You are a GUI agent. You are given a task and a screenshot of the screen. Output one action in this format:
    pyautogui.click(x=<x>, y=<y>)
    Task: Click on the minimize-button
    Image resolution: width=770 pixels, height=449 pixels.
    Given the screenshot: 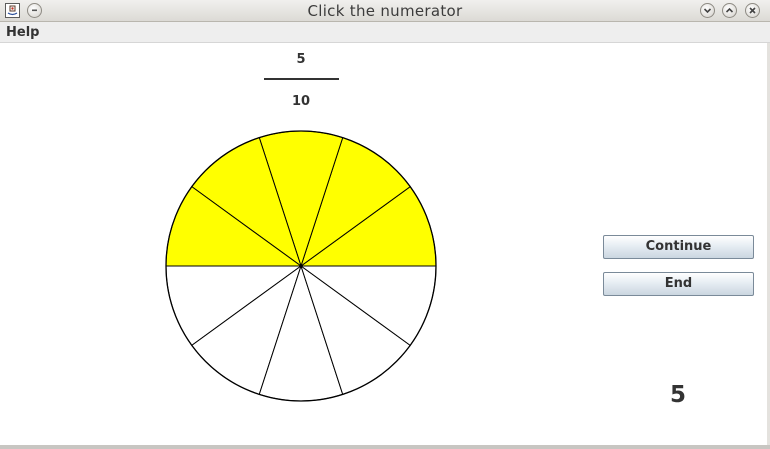 What is the action you would take?
    pyautogui.click(x=707, y=10)
    